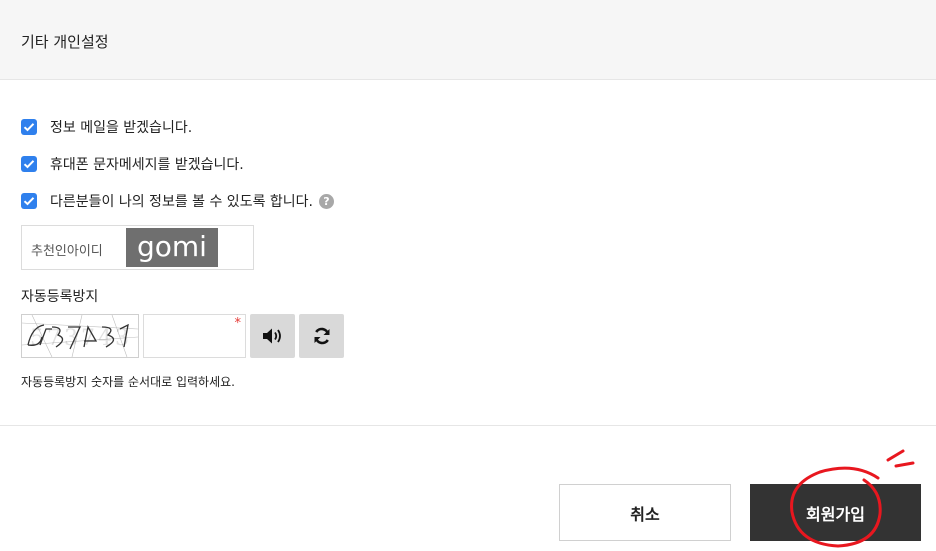 The width and height of the screenshot is (936, 551). What do you see at coordinates (181, 202) in the screenshot?
I see `public-profile-option-label: 다른분들이 나의 정보를 볼 수 있도록 합니다.` at bounding box center [181, 202].